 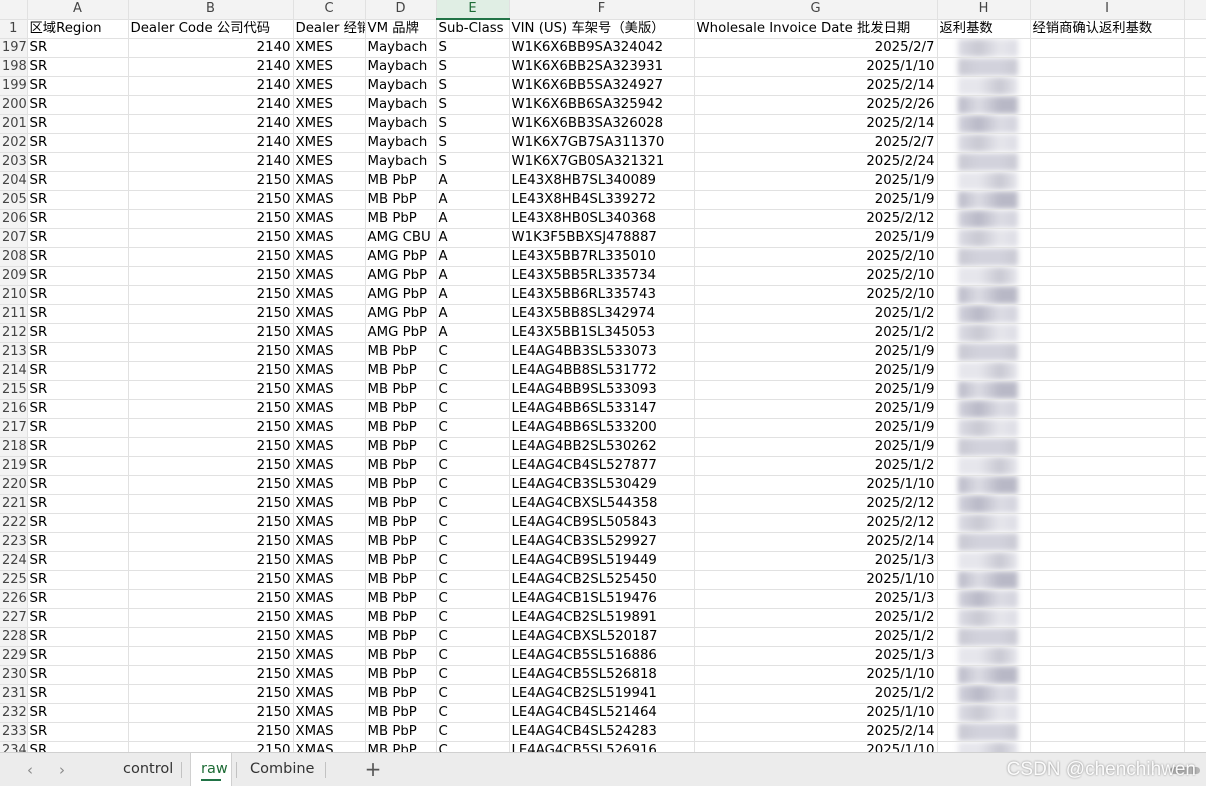 What do you see at coordinates (401, 314) in the screenshot?
I see `cell-brand: AMG PbP` at bounding box center [401, 314].